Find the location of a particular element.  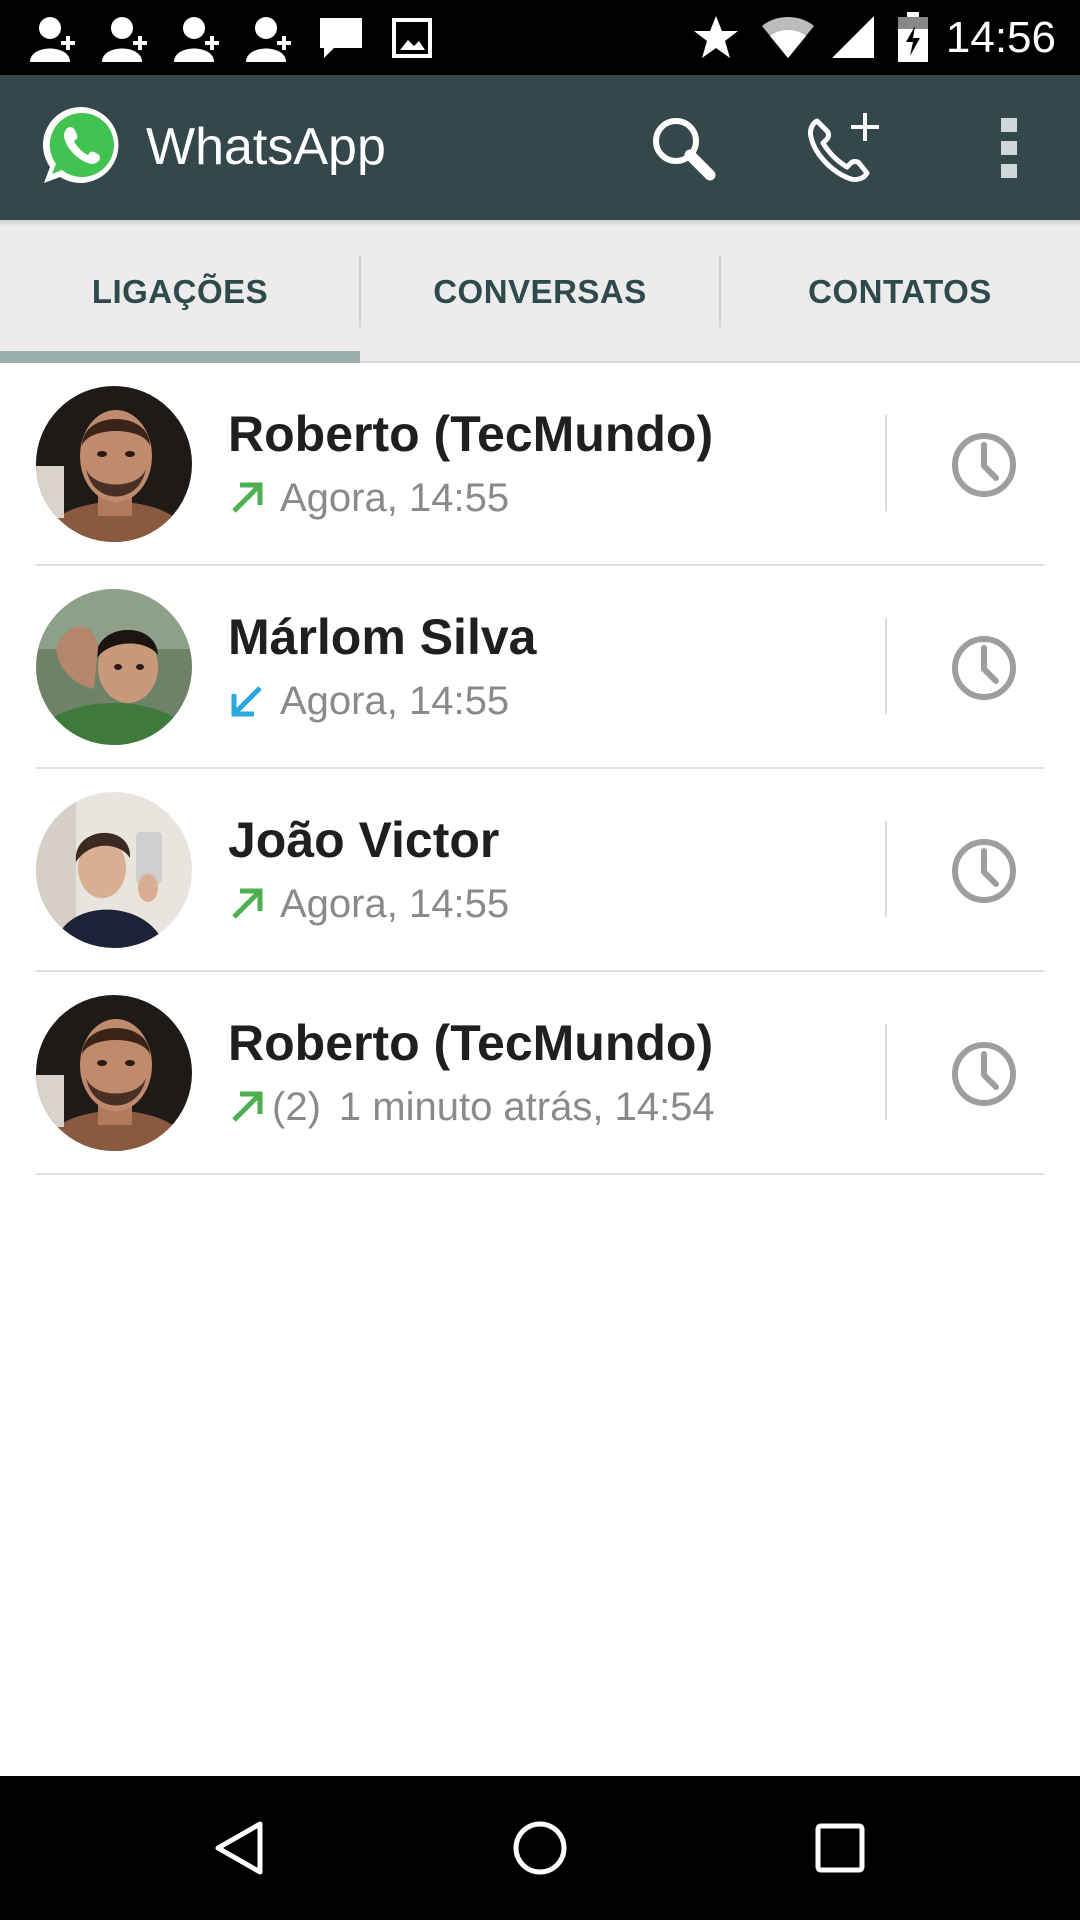

status-bar: 14:56 is located at coordinates (540, 37).